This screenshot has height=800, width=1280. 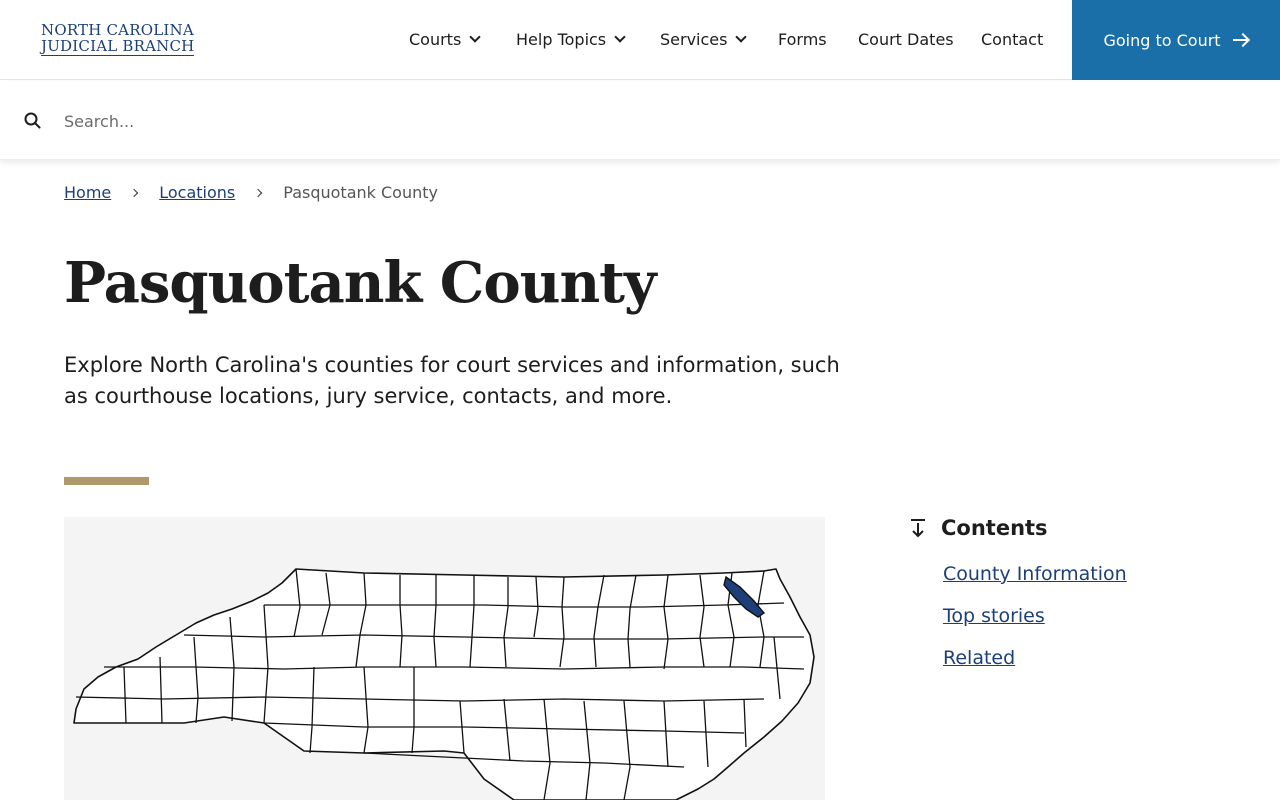 What do you see at coordinates (87, 192) in the screenshot?
I see `breadcrumb-home-link: Home` at bounding box center [87, 192].